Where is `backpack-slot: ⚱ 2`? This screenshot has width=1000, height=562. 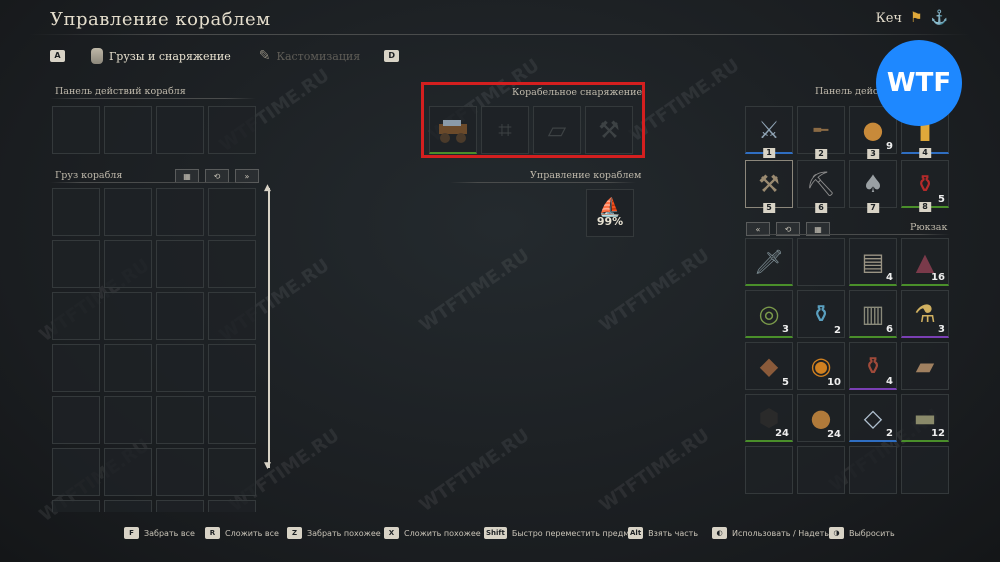 backpack-slot: ⚱ 2 is located at coordinates (821, 314).